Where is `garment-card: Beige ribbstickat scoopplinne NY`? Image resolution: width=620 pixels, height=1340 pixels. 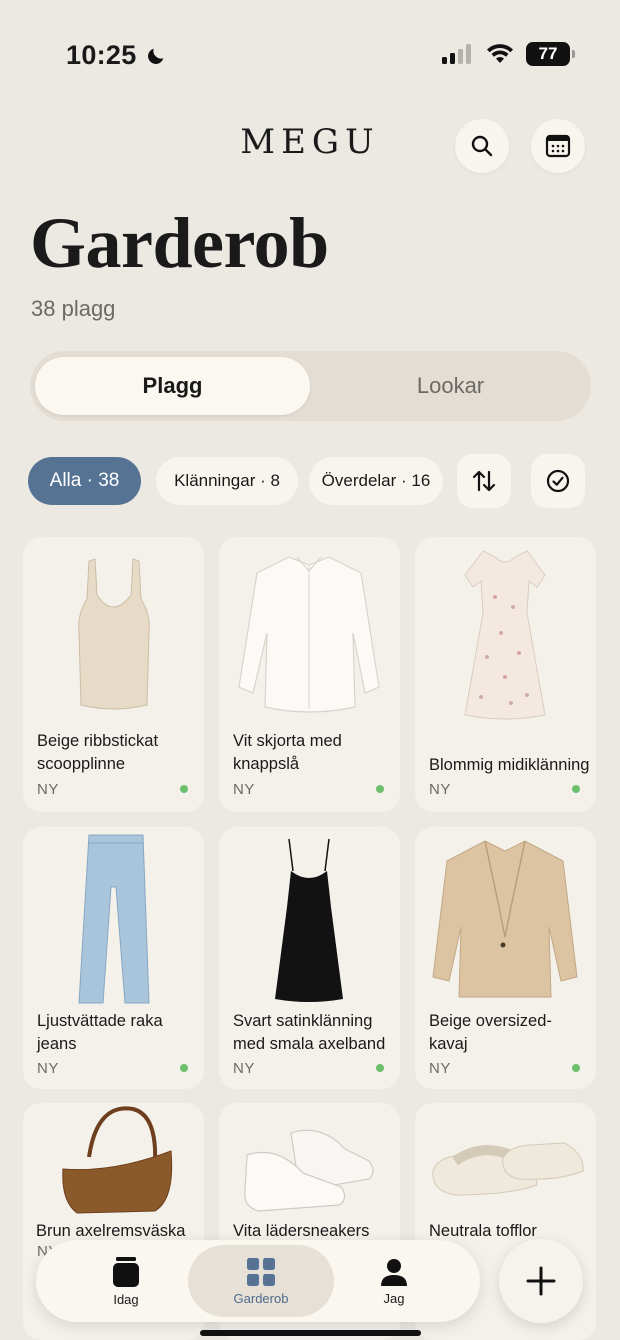 garment-card: Beige ribbstickat scoopplinne NY is located at coordinates (113, 674).